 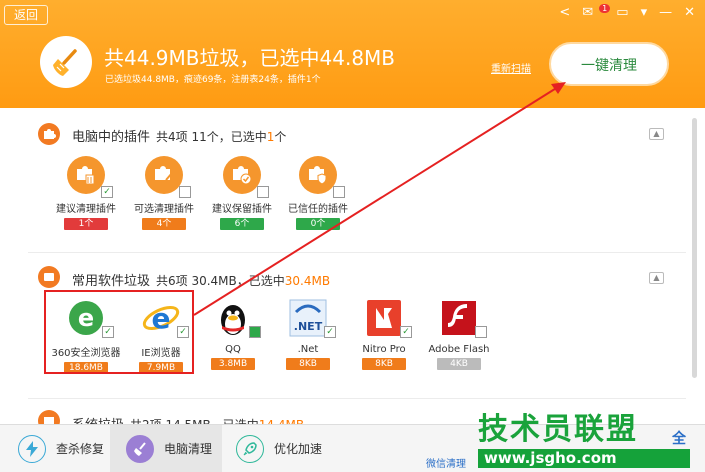 I want to click on watermark-side-text: 全, so click(x=679, y=439).